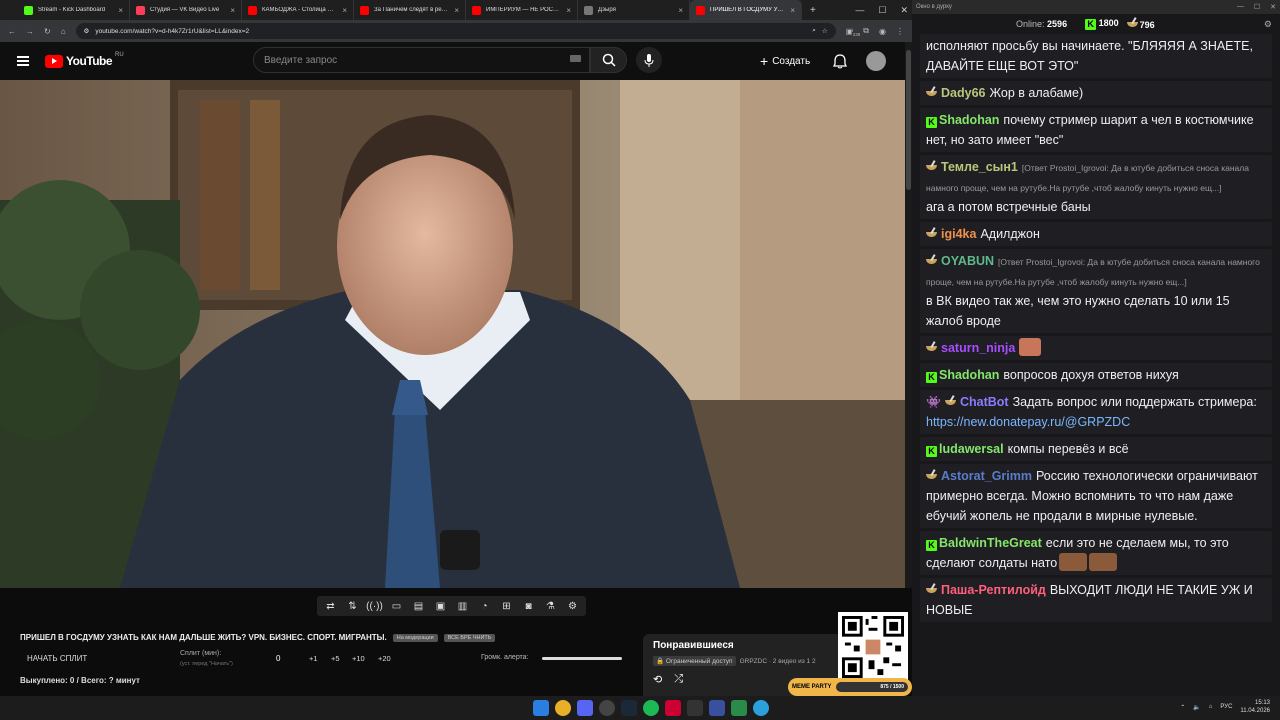  What do you see at coordinates (634, 10) in the screenshot?
I see `browser-tab: Дзыря ×` at bounding box center [634, 10].